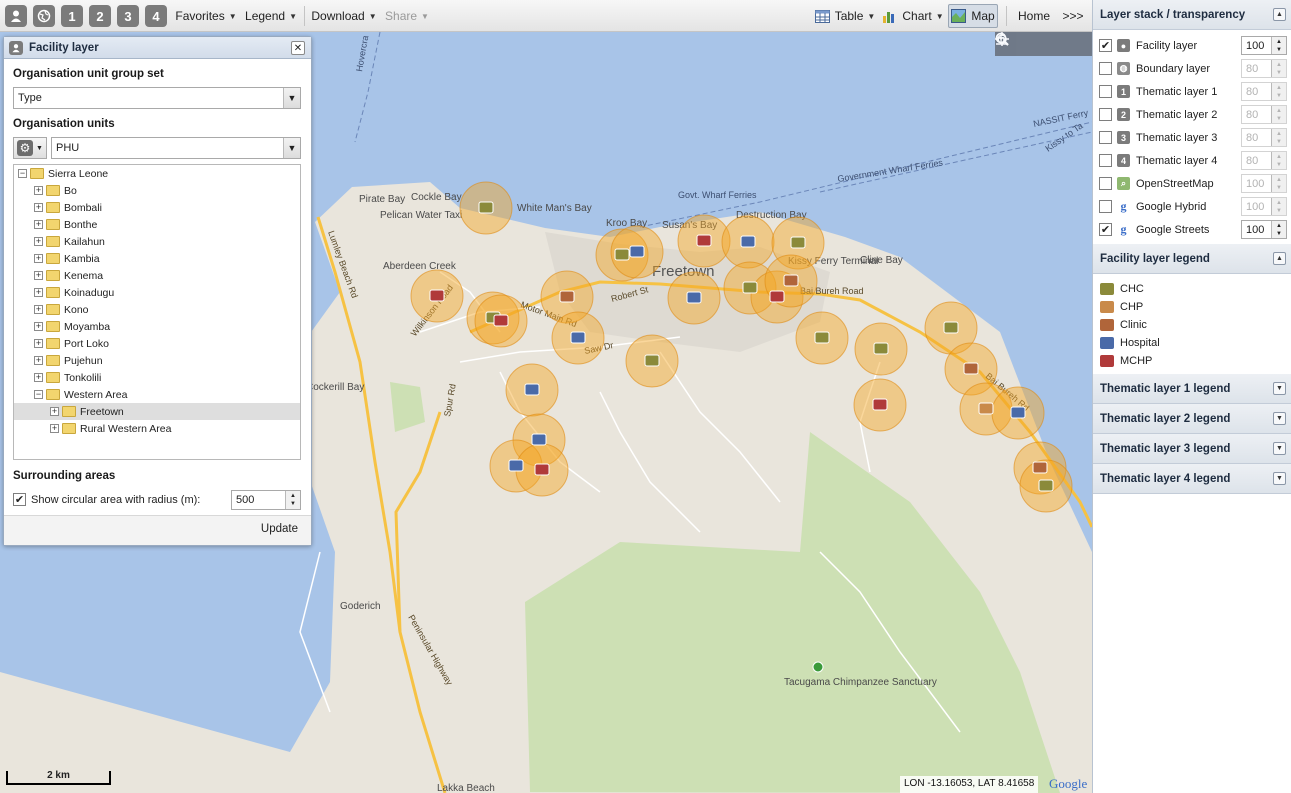  I want to click on locate-icon, so click(1030, 42).